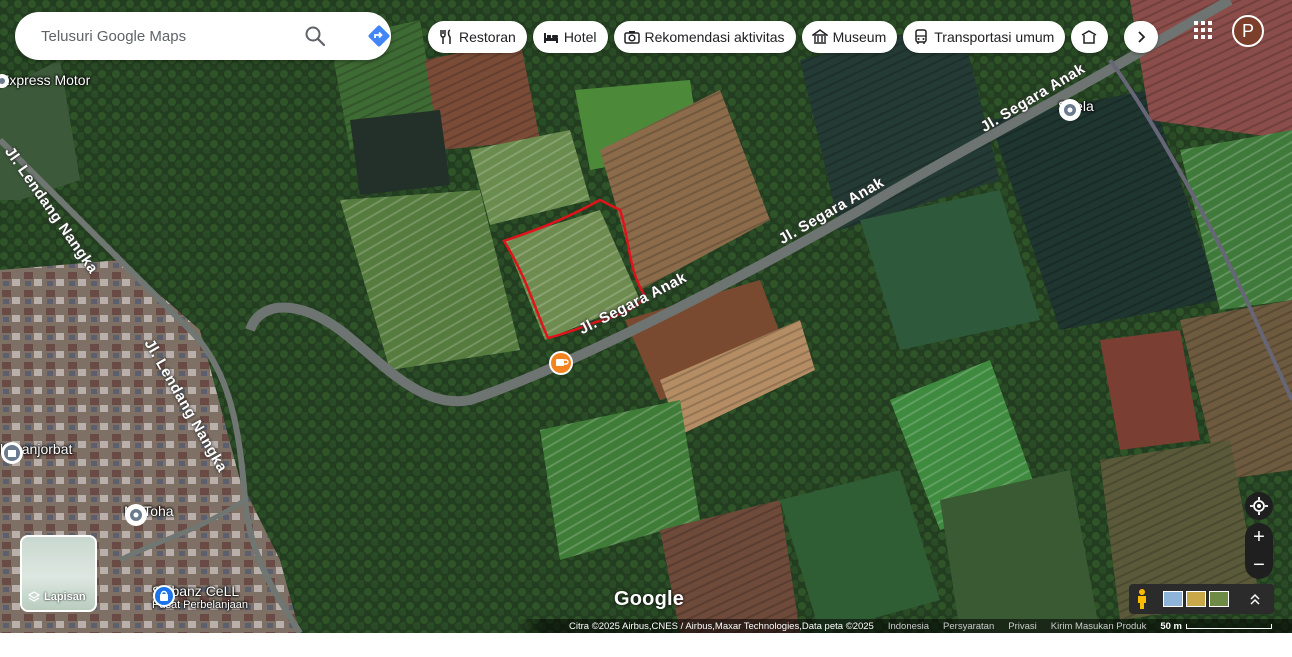 The image size is (1292, 657). What do you see at coordinates (649, 599) in the screenshot?
I see `google-logo: Google` at bounding box center [649, 599].